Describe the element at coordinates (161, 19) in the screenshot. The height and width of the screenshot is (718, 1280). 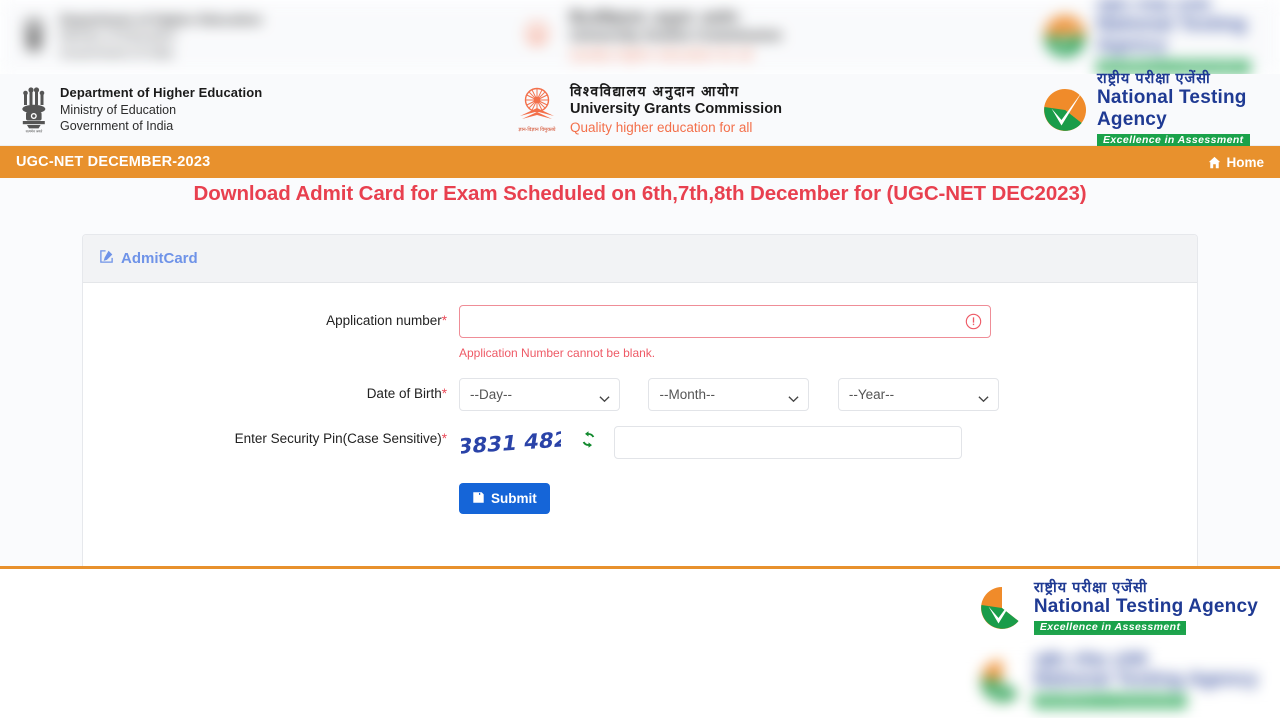
I see `blur-dept-line1: Department of Higher Education` at that location.